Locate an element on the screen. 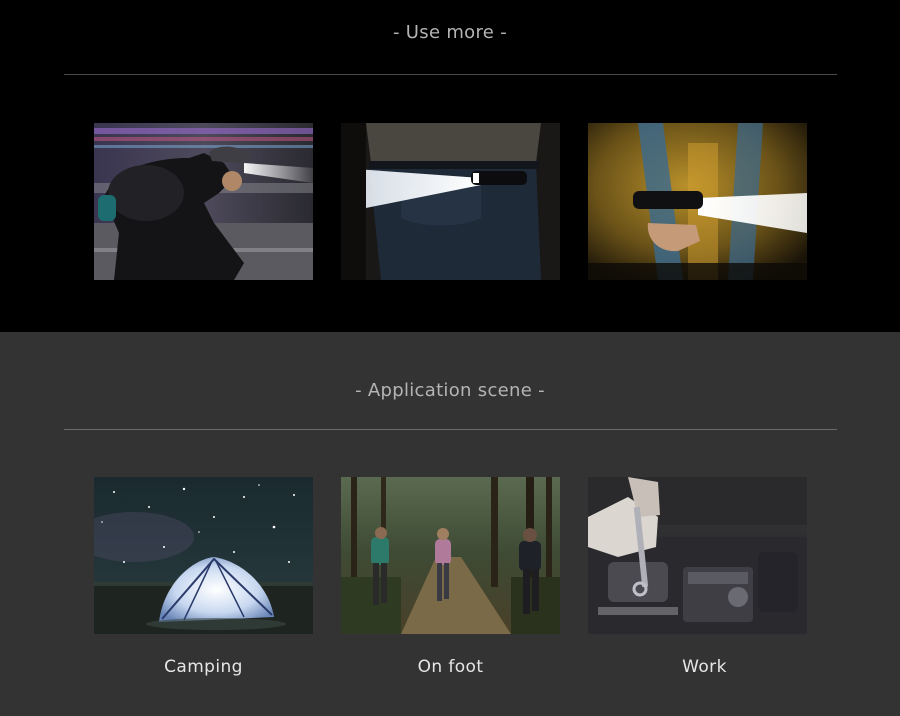 The height and width of the screenshot is (716, 900). engine-repair-photo is located at coordinates (697, 555).